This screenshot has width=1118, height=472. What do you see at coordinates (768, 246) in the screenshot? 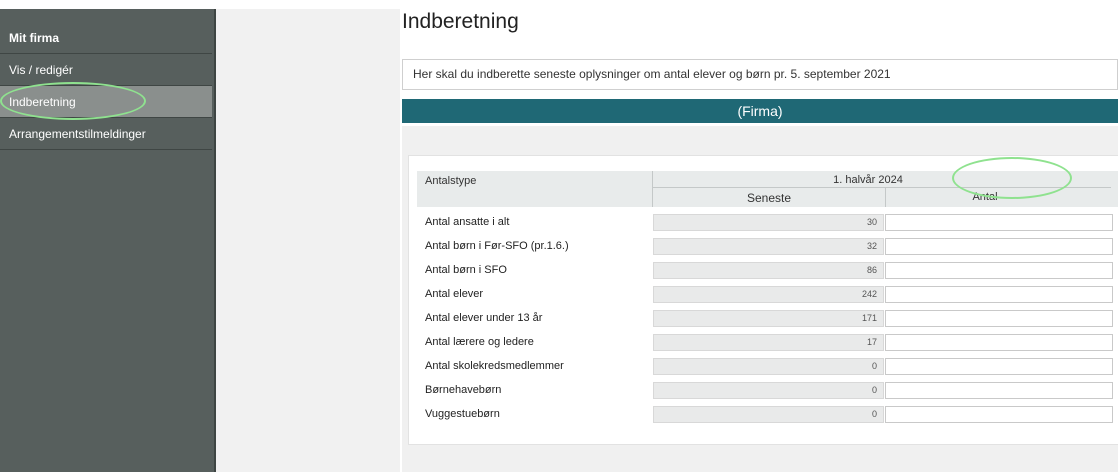
I see `row-latest-foer-sfo: 32` at bounding box center [768, 246].